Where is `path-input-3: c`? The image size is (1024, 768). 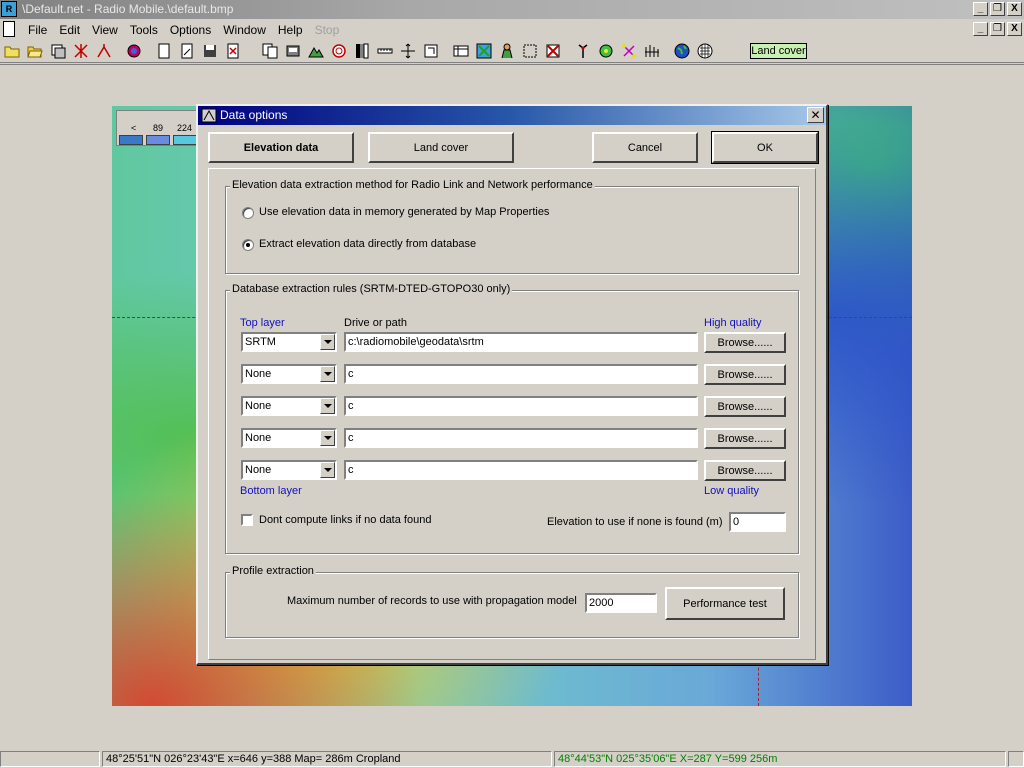 path-input-3: c is located at coordinates (521, 406).